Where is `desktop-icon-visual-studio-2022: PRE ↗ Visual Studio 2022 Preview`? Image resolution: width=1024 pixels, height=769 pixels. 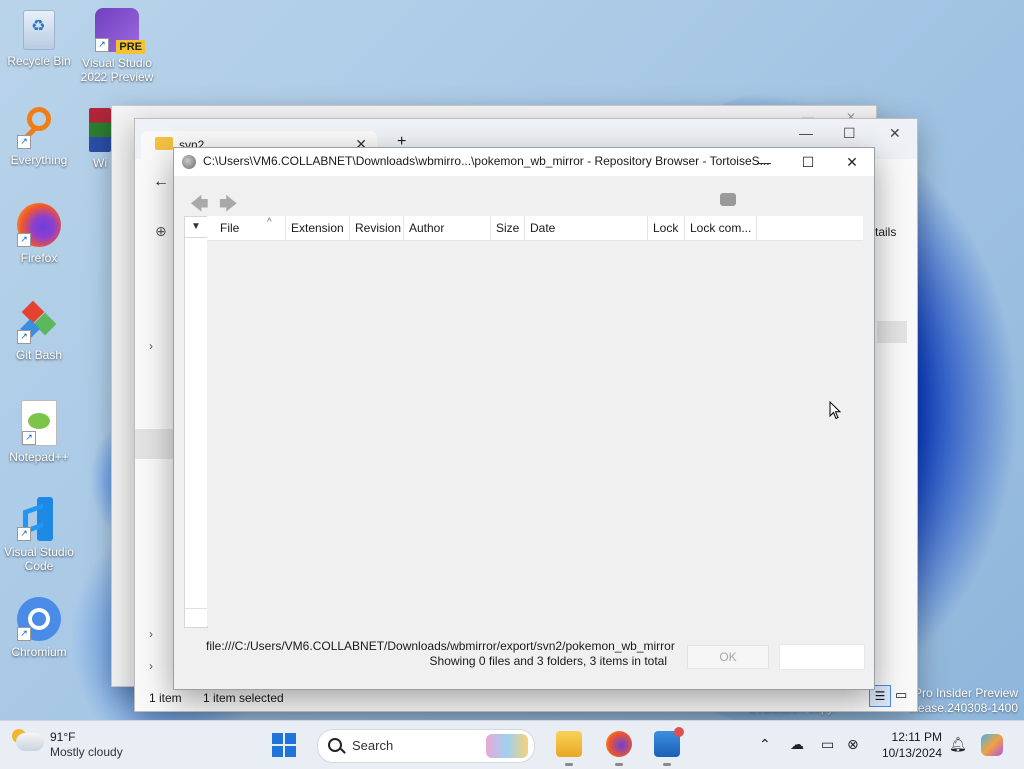
desktop-icon-visual-studio-2022: PRE ↗ Visual Studio 2022 Preview is located at coordinates (117, 46).